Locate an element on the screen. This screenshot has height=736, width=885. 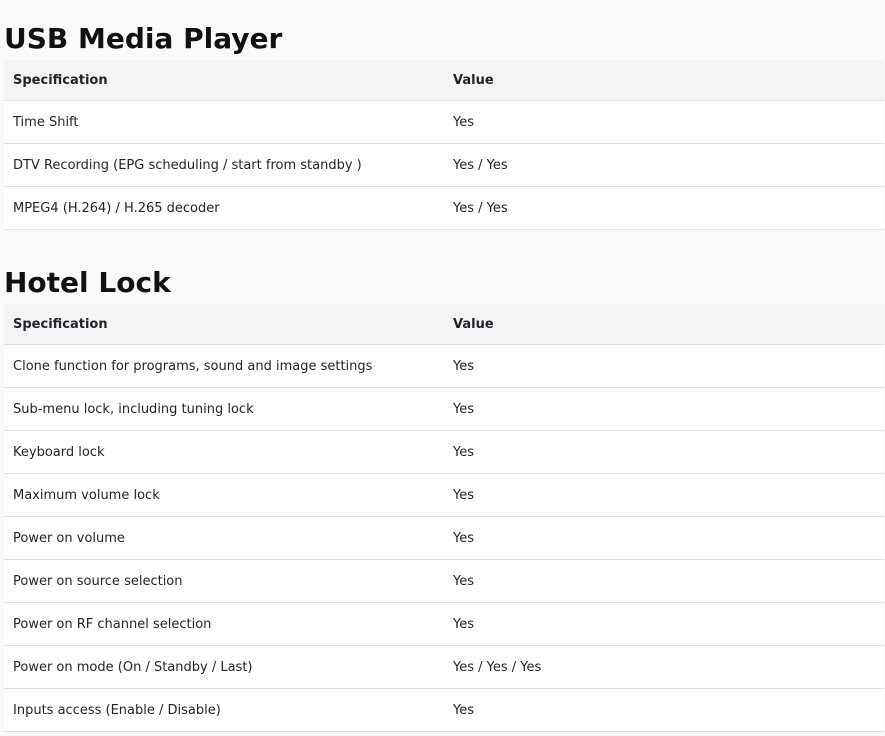
table-row: Inputs access (Enable / Disable) Yes is located at coordinates (444, 710).